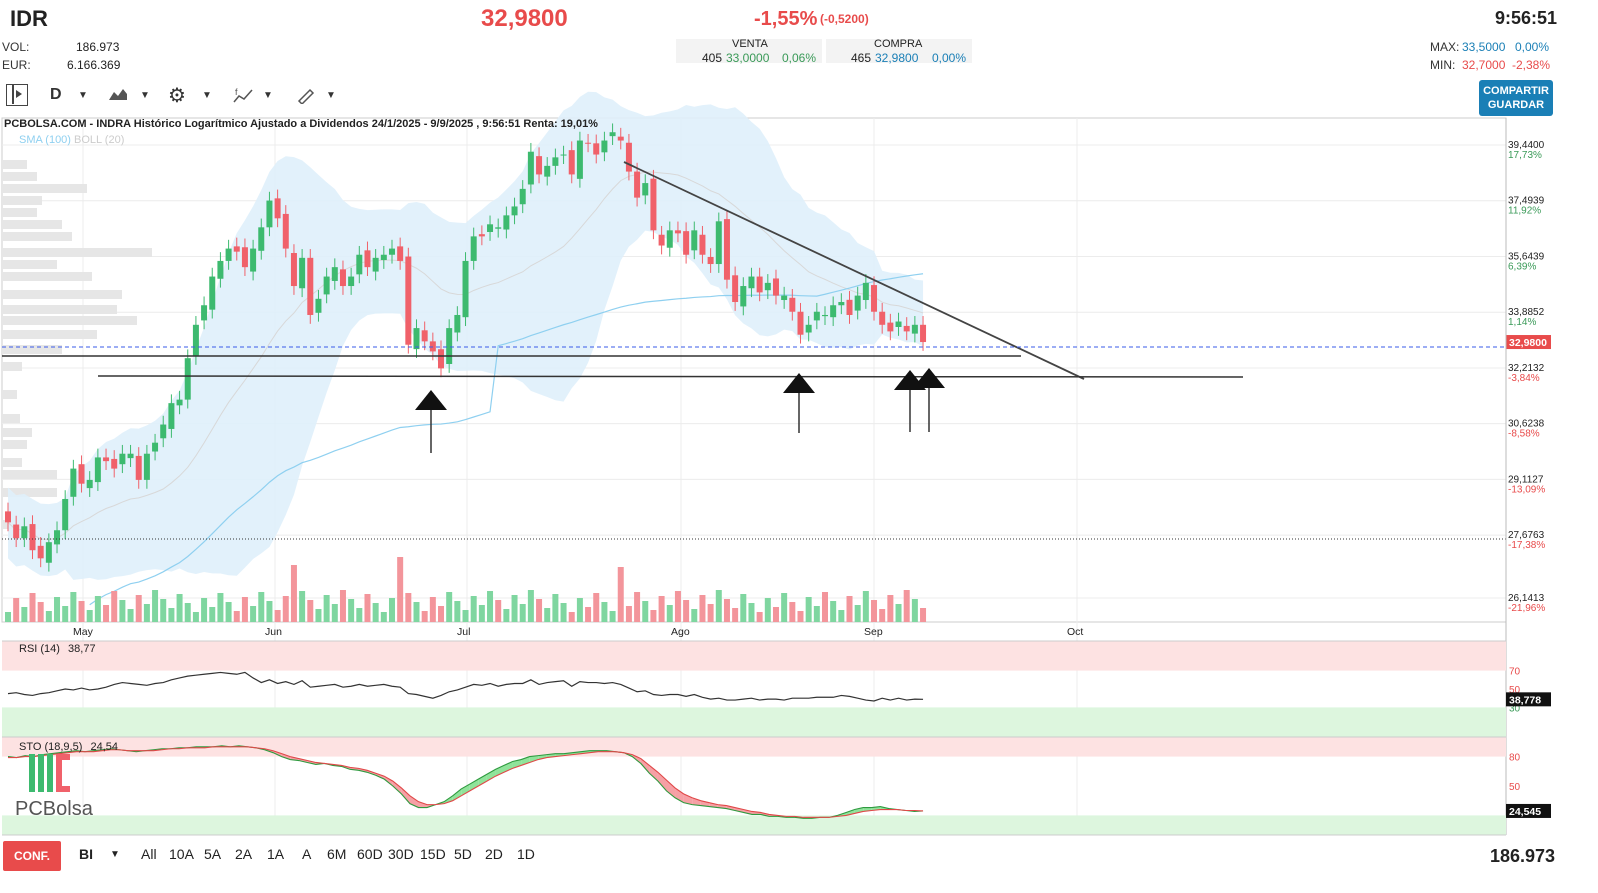 The image size is (1598, 893). What do you see at coordinates (370, 854) in the screenshot?
I see `range-60d: 60D` at bounding box center [370, 854].